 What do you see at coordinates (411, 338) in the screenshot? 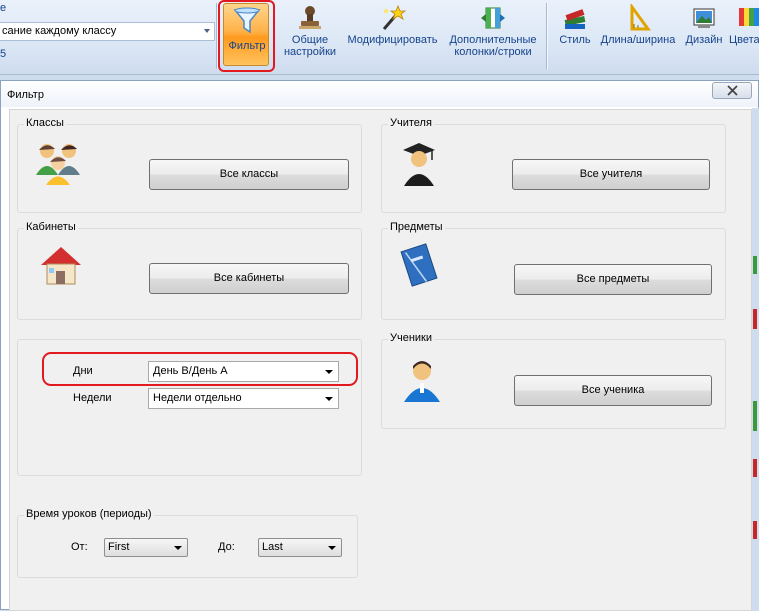
I see `students-caption: Ученики` at bounding box center [411, 338].